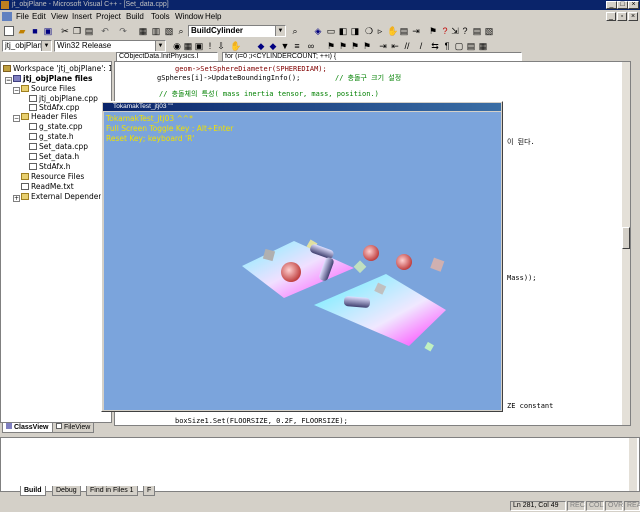 The height and width of the screenshot is (512, 640). Describe the element at coordinates (331, 46) in the screenshot. I see `bookmark-toggle-icon: ⚑` at that location.